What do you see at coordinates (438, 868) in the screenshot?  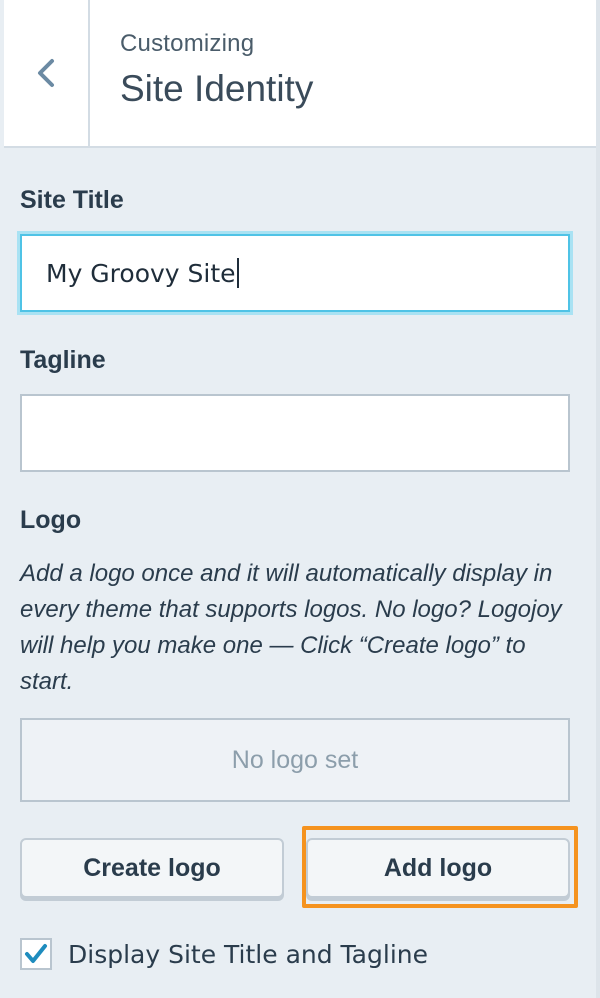 I see `add-logo-button: Add logo` at bounding box center [438, 868].